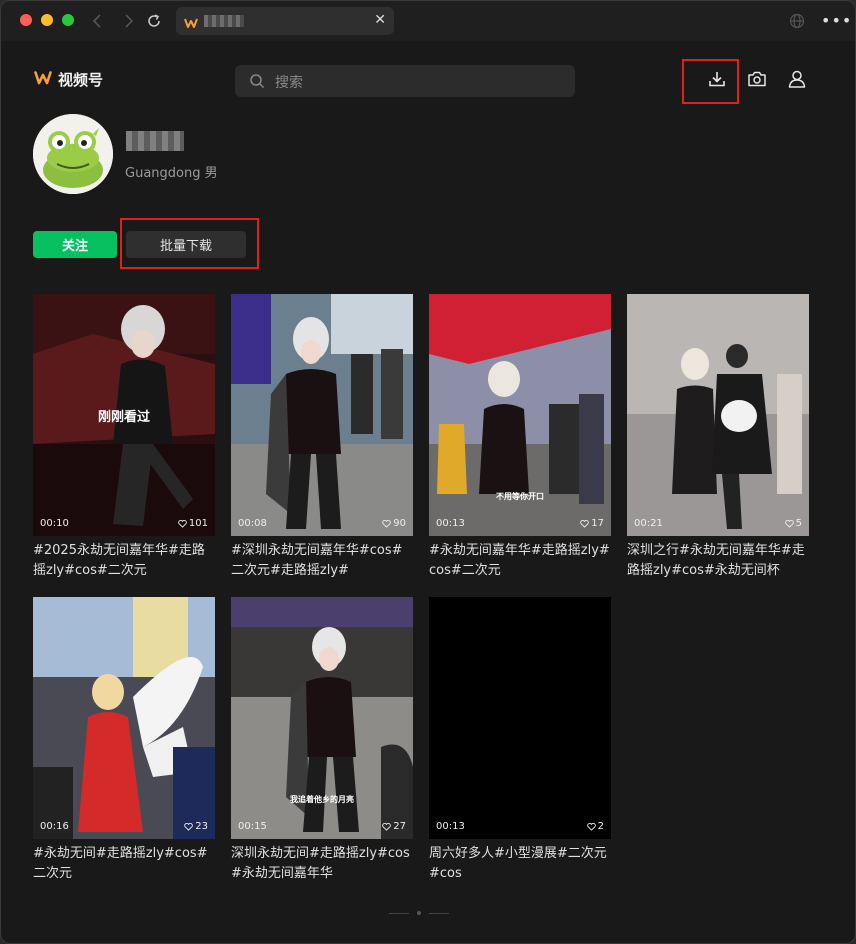 The width and height of the screenshot is (856, 944). I want to click on likes-count: 90, so click(399, 523).